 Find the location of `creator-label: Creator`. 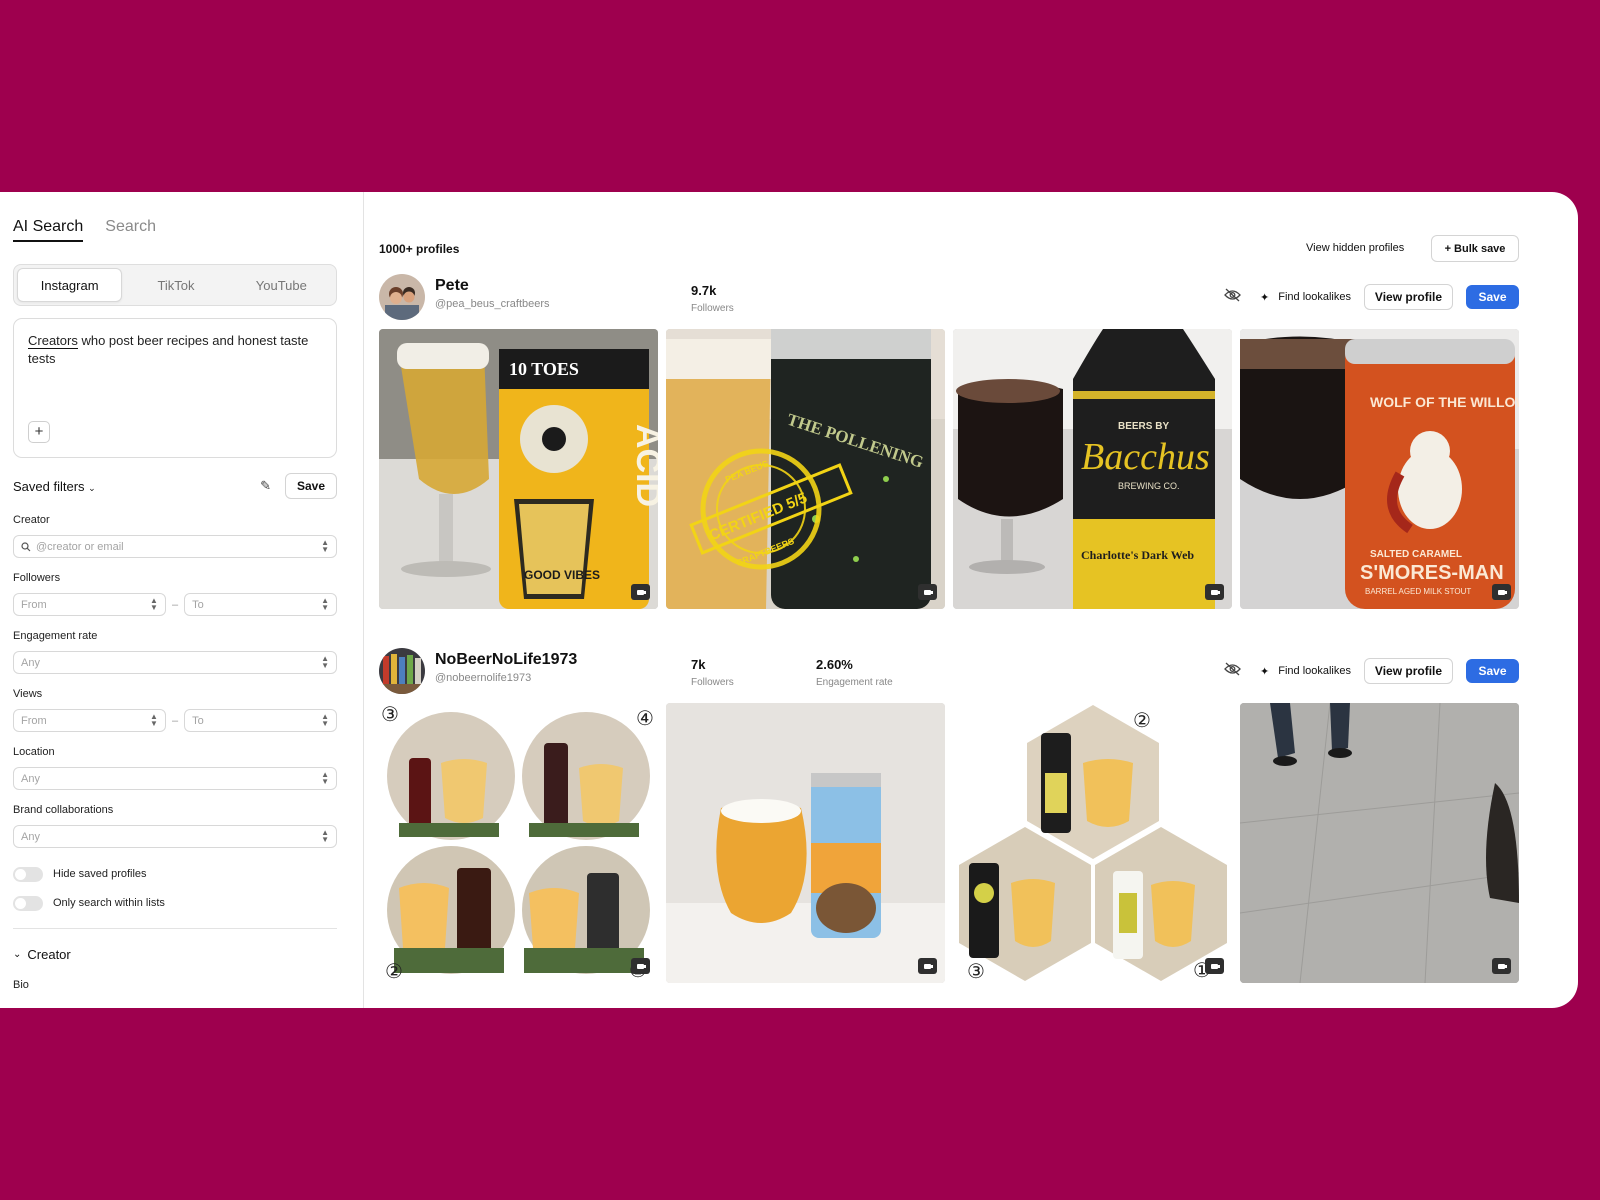

creator-label: Creator is located at coordinates (31, 520).